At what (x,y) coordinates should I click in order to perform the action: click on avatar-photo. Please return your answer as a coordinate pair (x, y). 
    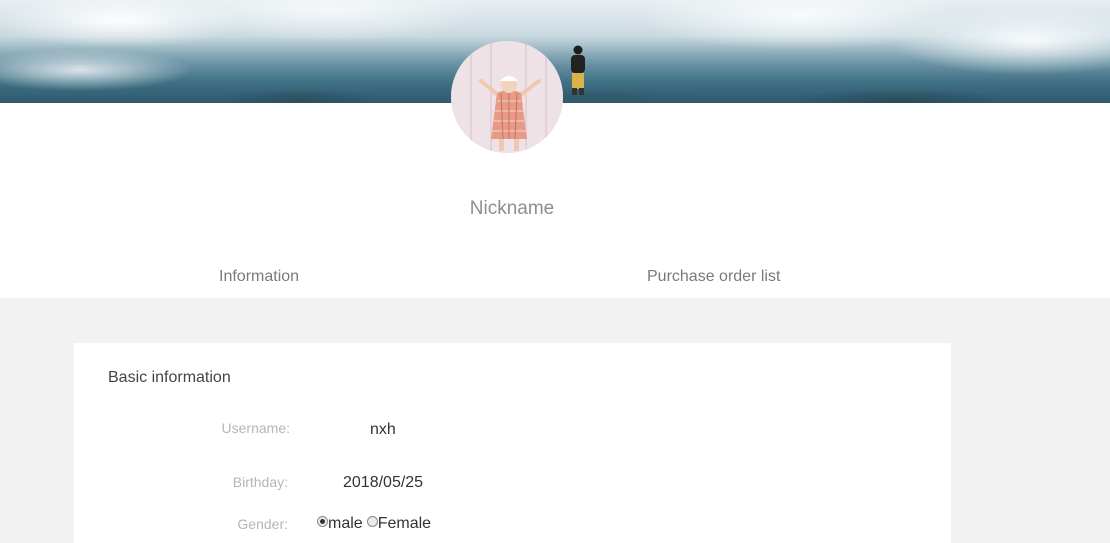
    Looking at the image, I should click on (507, 97).